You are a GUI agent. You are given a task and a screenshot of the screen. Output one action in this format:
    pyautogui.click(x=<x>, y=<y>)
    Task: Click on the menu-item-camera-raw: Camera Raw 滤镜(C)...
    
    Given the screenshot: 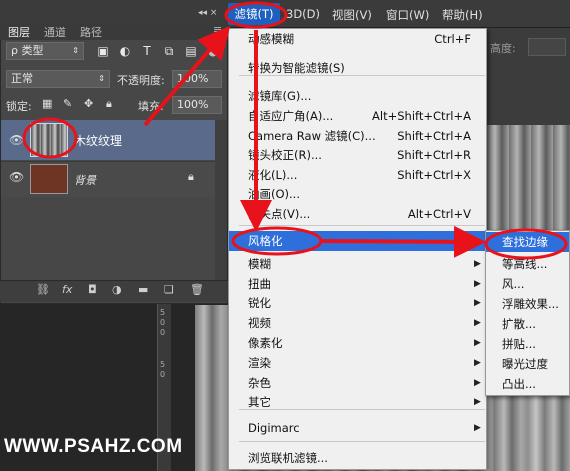 What is the action you would take?
    pyautogui.click(x=312, y=136)
    